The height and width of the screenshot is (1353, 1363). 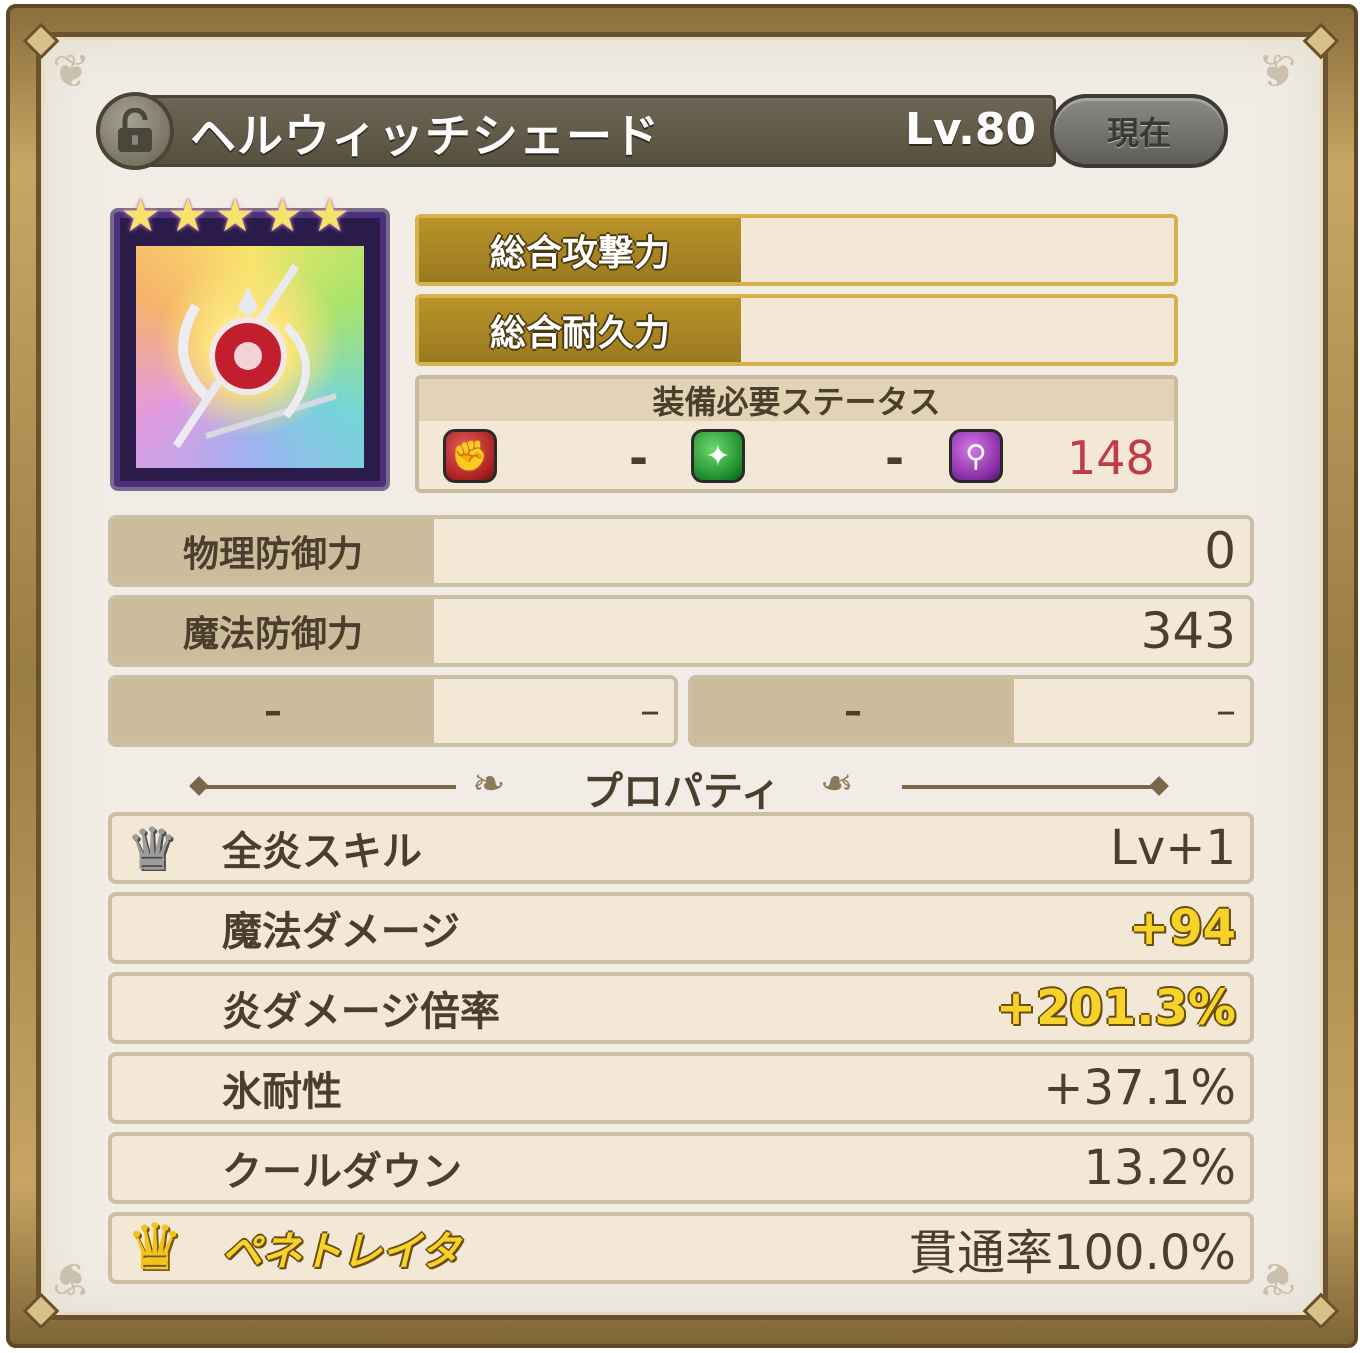 I want to click on property-divider: ❧ プロパティ ❧, so click(x=680, y=785).